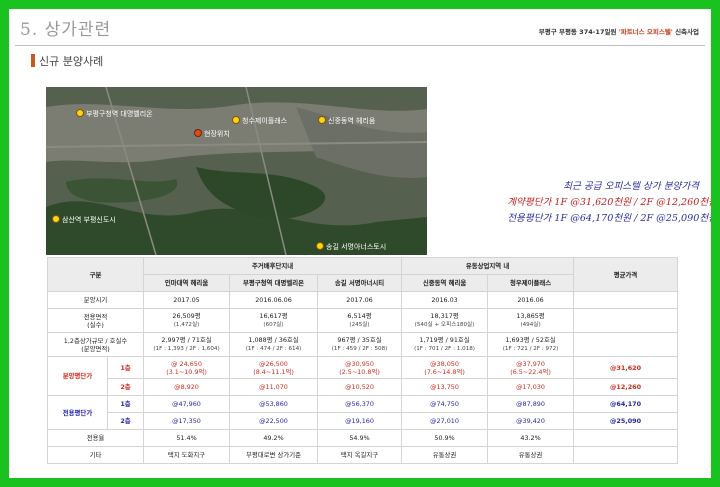 This screenshot has width=720, height=487. Describe the element at coordinates (360, 45) in the screenshot. I see `header-rule` at that location.